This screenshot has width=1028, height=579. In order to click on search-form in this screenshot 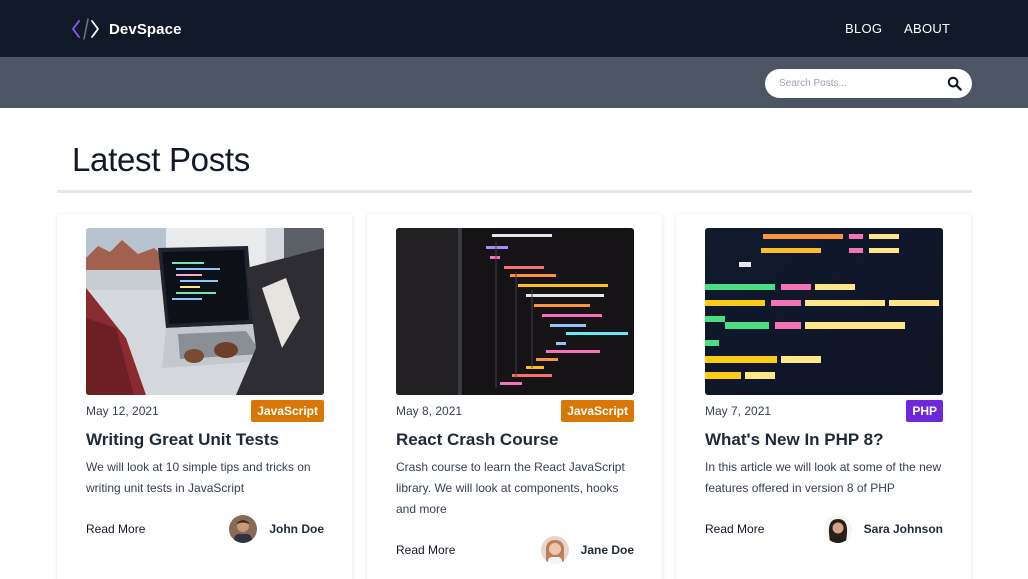, I will do `click(868, 83)`.